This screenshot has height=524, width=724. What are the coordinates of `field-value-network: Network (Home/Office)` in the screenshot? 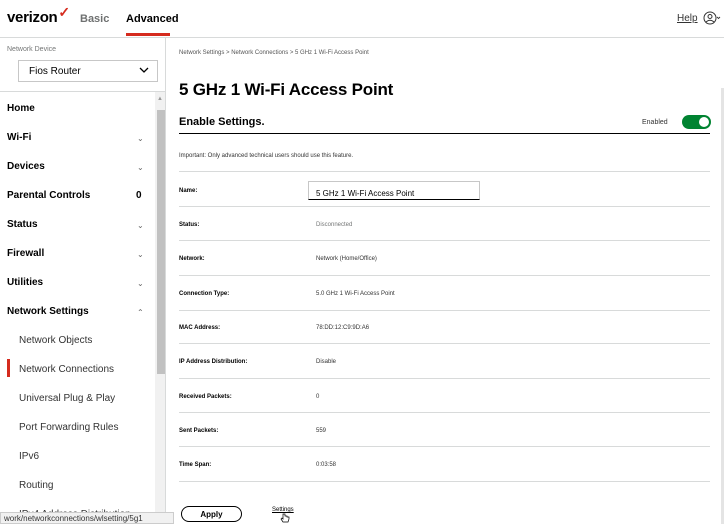 It's located at (346, 259).